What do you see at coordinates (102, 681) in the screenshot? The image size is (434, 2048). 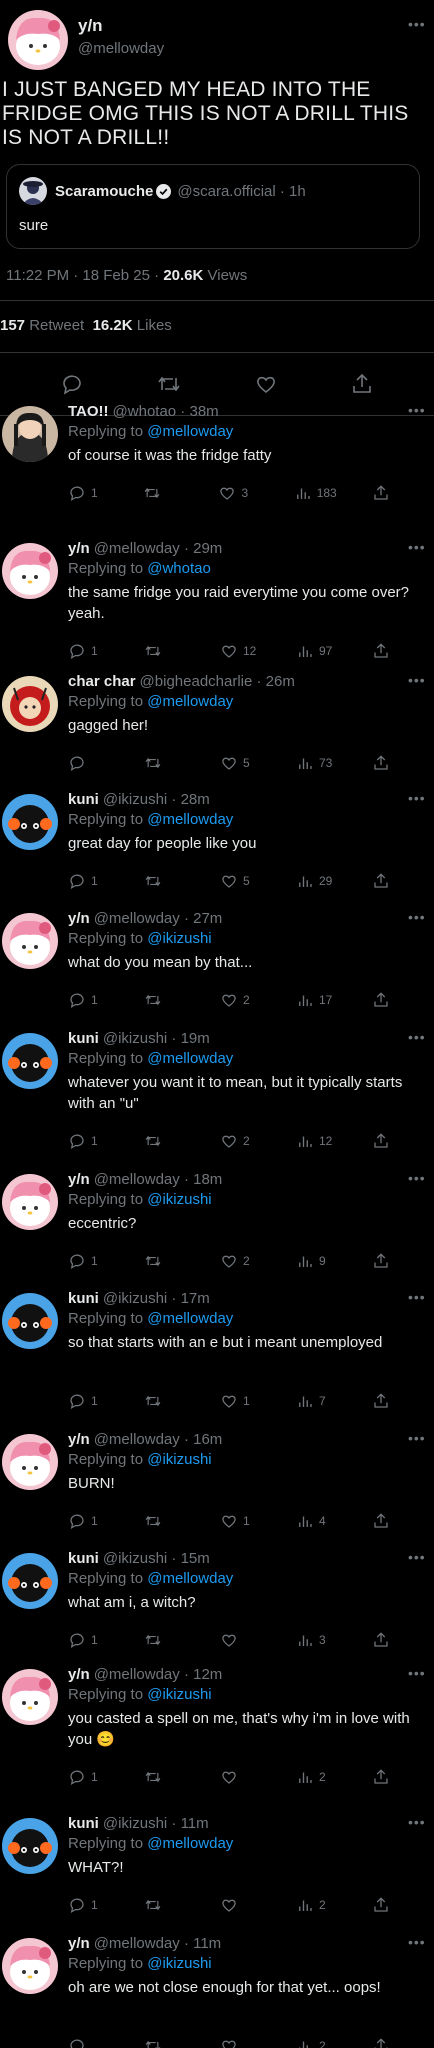 I see `reply-author-name: char char` at bounding box center [102, 681].